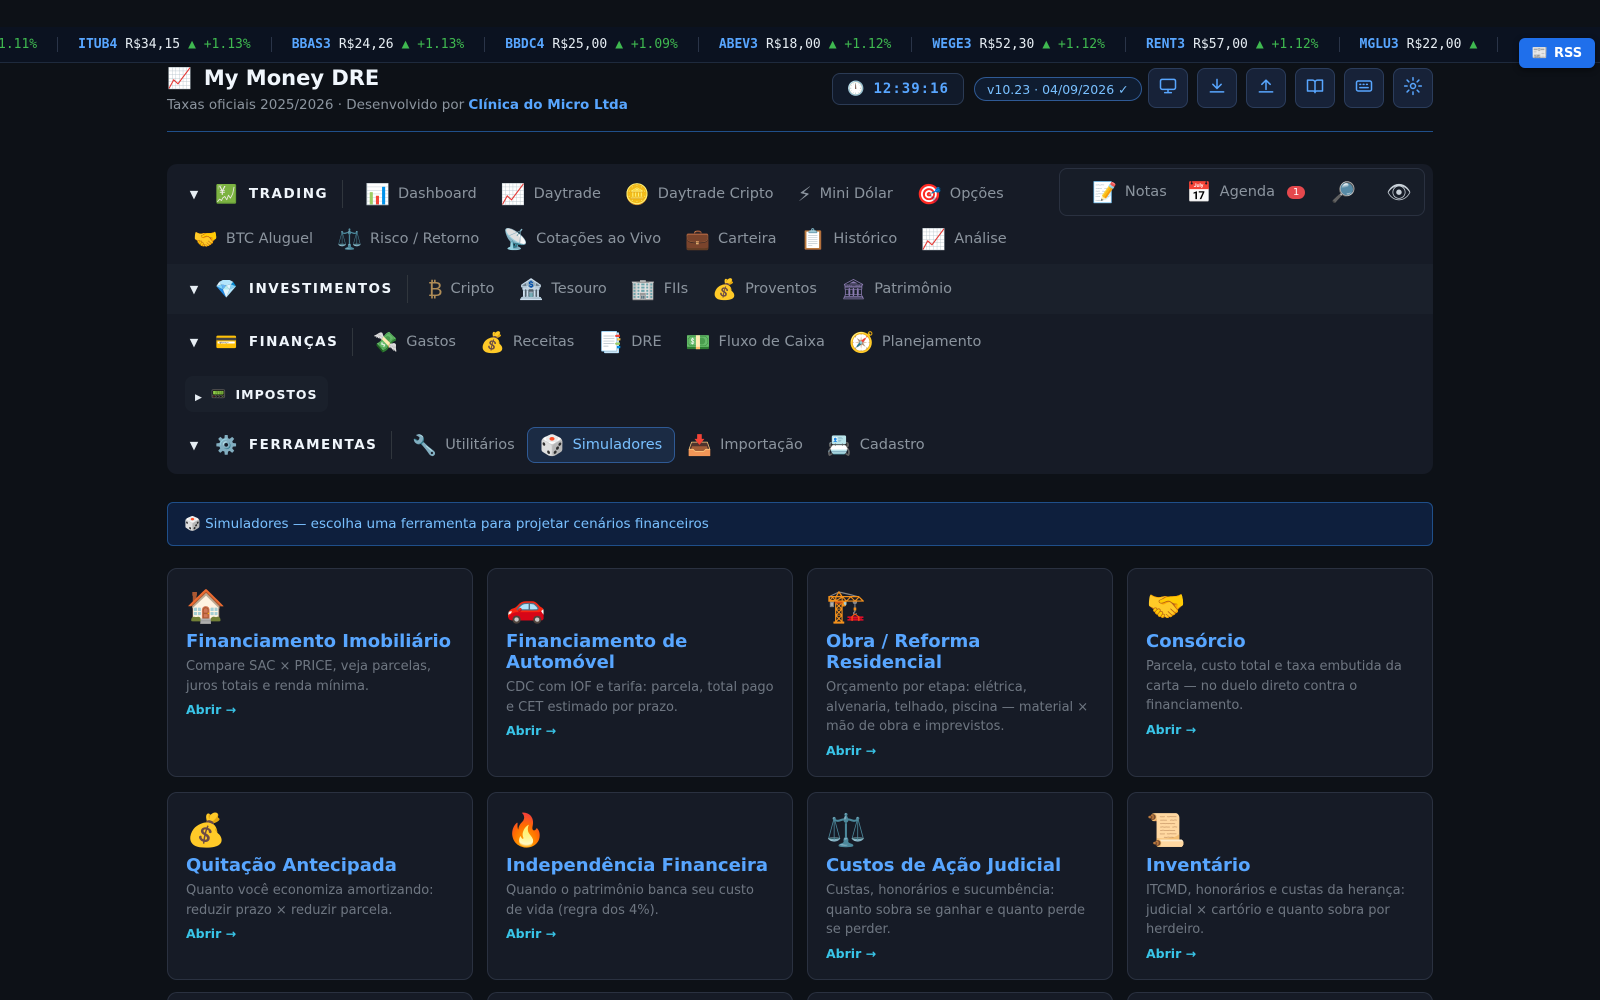 This screenshot has width=1600, height=1000. What do you see at coordinates (764, 289) in the screenshot?
I see `nav-item-proventos: 💰 Proventos` at bounding box center [764, 289].